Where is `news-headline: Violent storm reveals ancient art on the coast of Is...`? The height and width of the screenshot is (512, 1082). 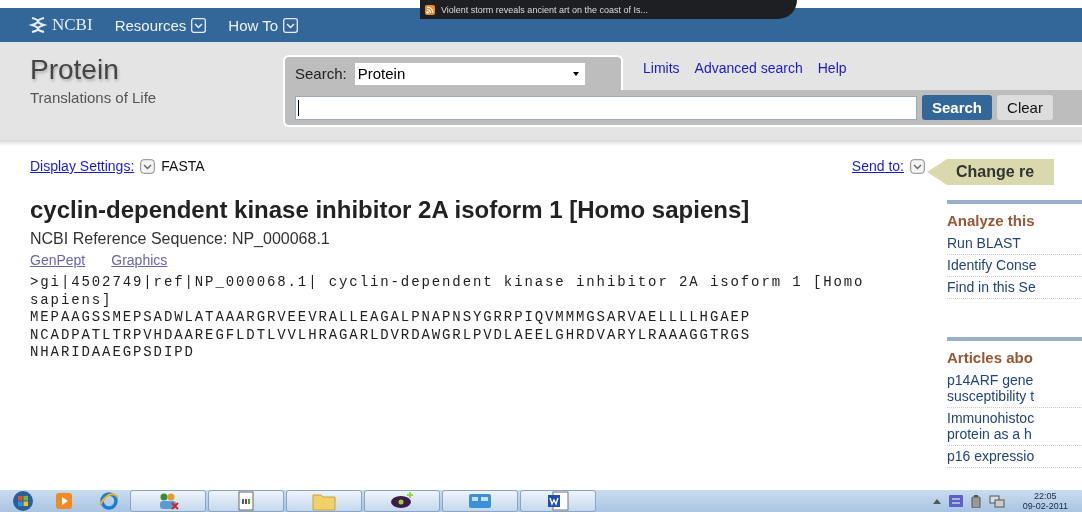
news-headline: Violent storm reveals ancient art on the coast of Is... is located at coordinates (544, 9).